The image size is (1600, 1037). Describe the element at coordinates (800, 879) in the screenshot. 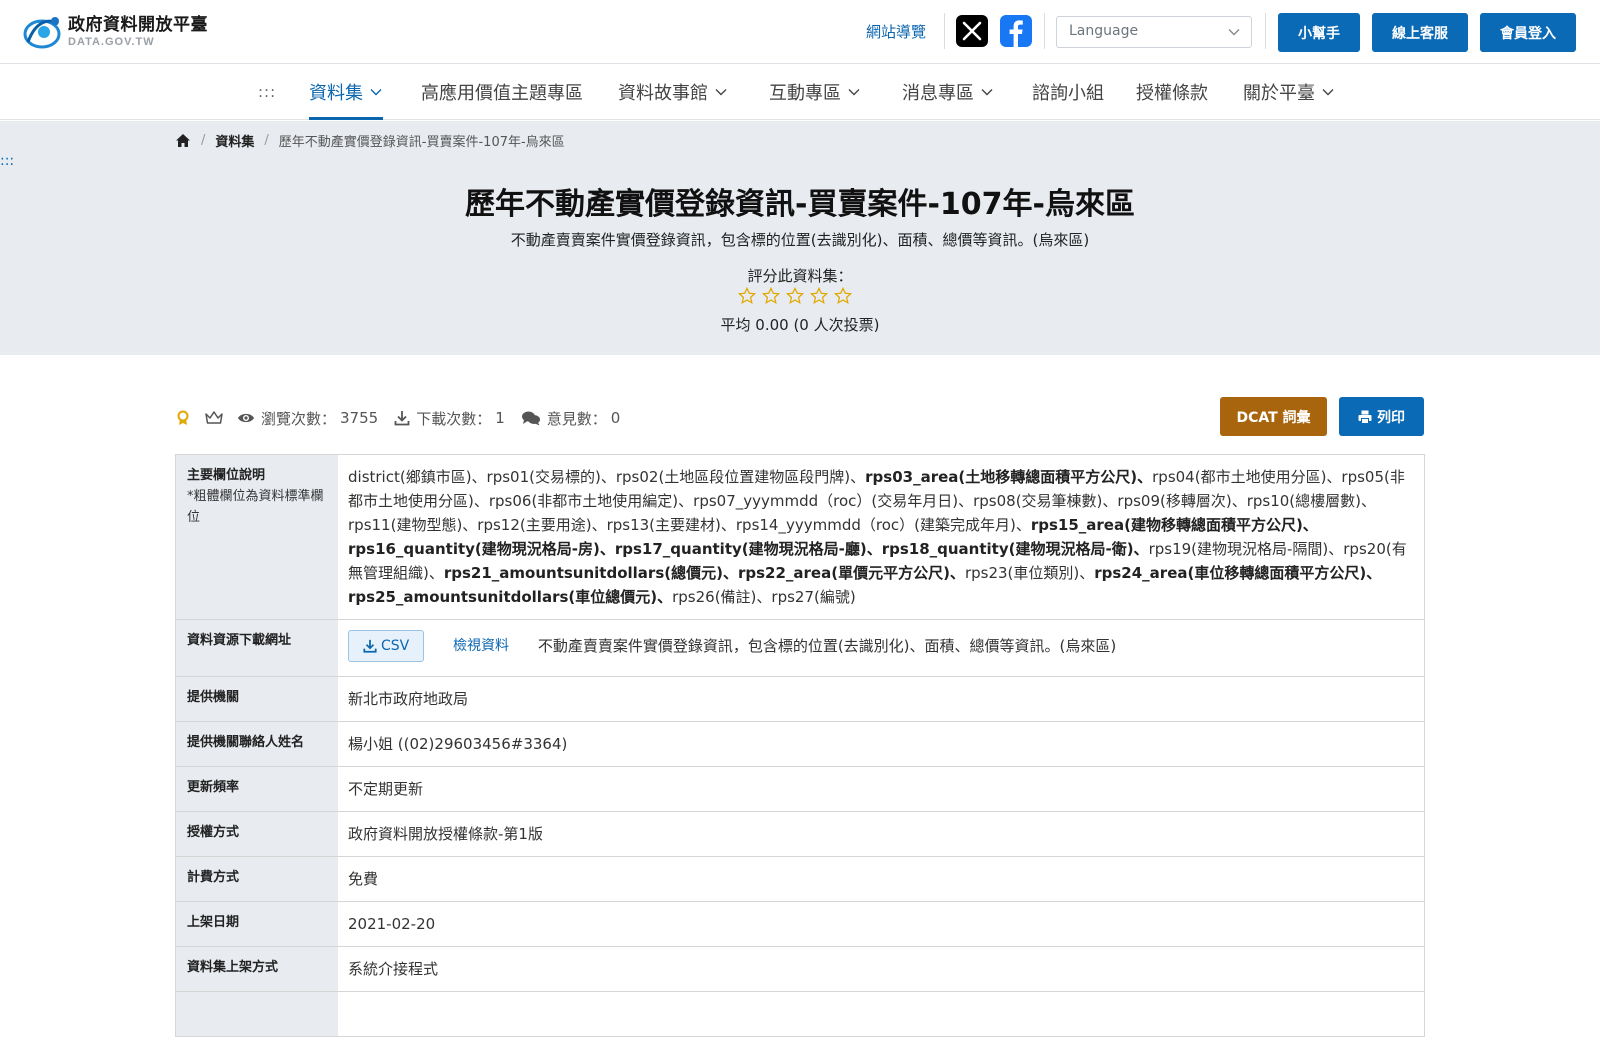

I see `table-row: 計費方式 免費` at that location.